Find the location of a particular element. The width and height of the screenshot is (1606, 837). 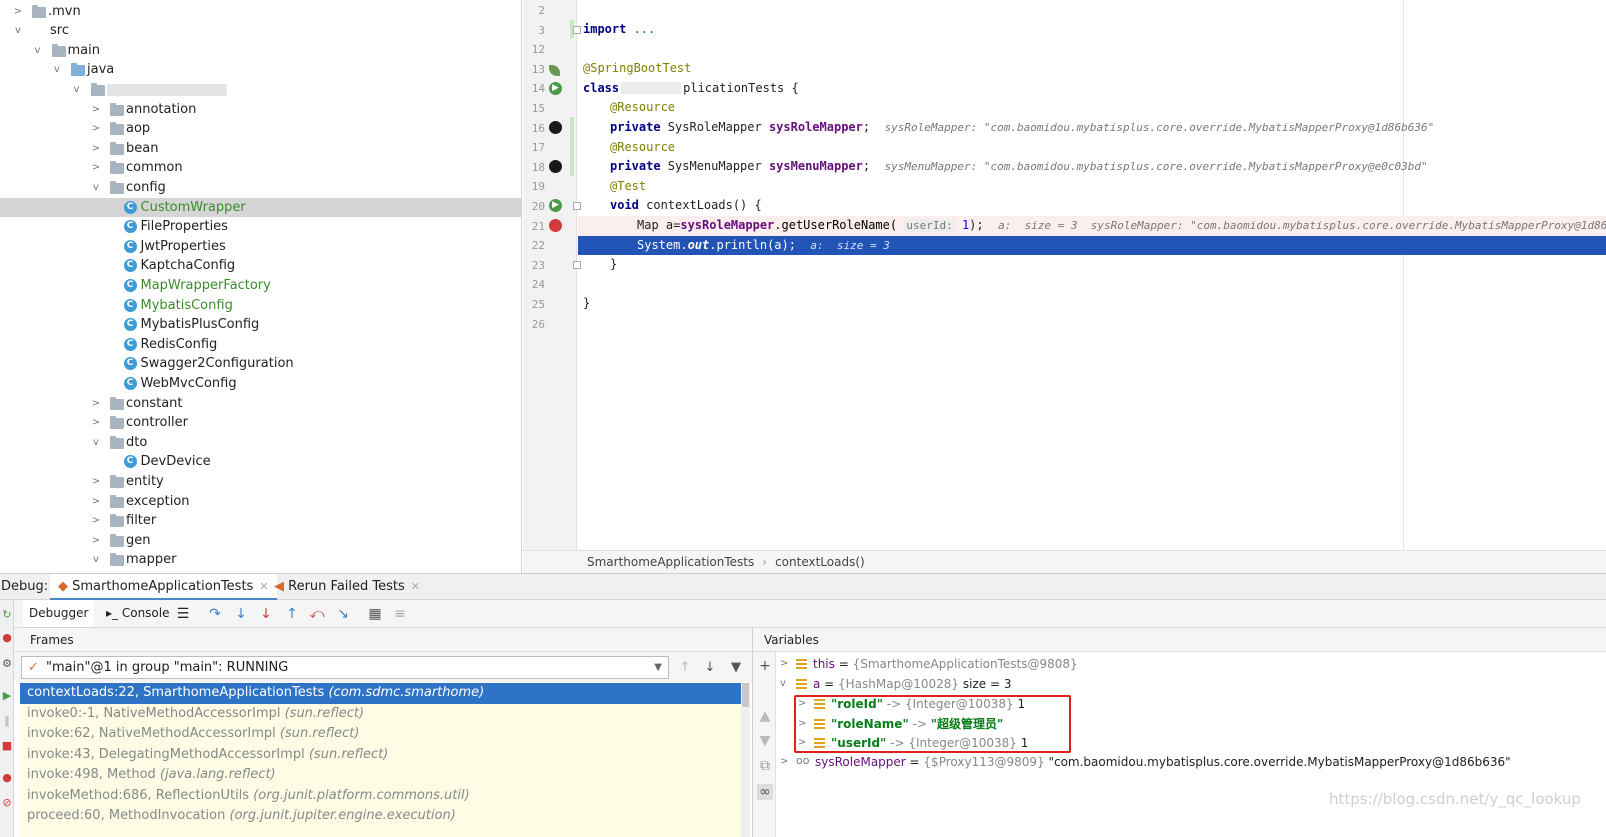

run-to-cursor-icon: ↘ is located at coordinates (343, 614).